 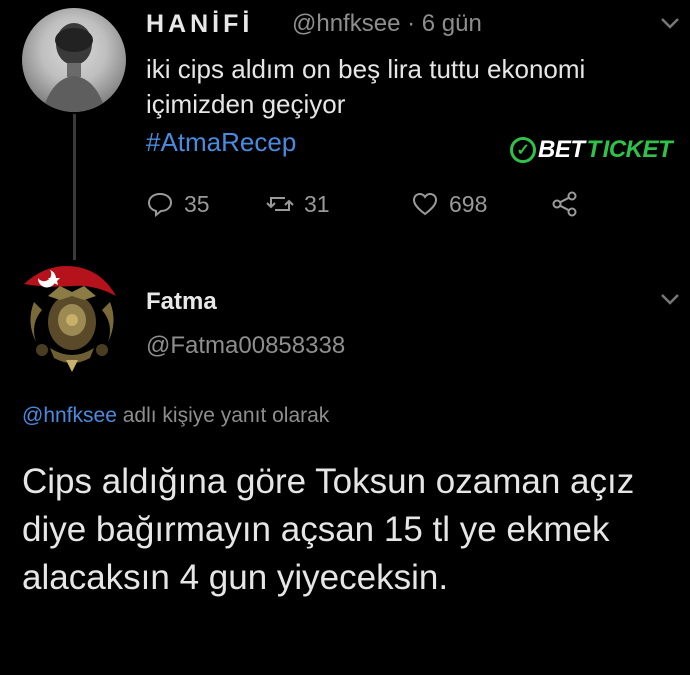 What do you see at coordinates (221, 142) in the screenshot?
I see `hashtag-link: #AtmaRecep` at bounding box center [221, 142].